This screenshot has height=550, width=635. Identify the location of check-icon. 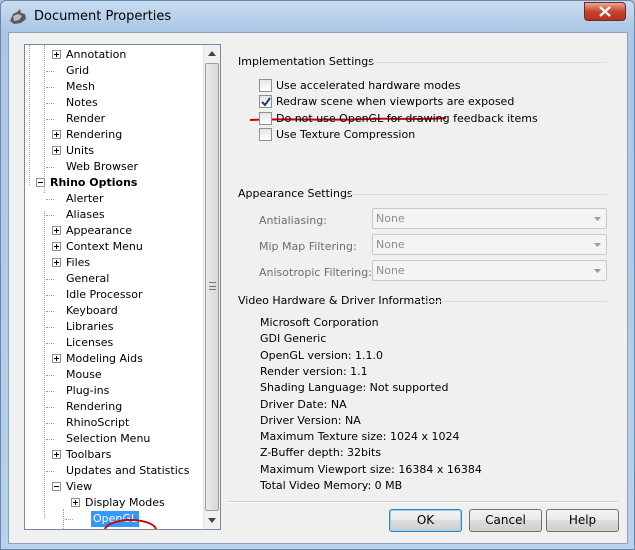
(266, 102).